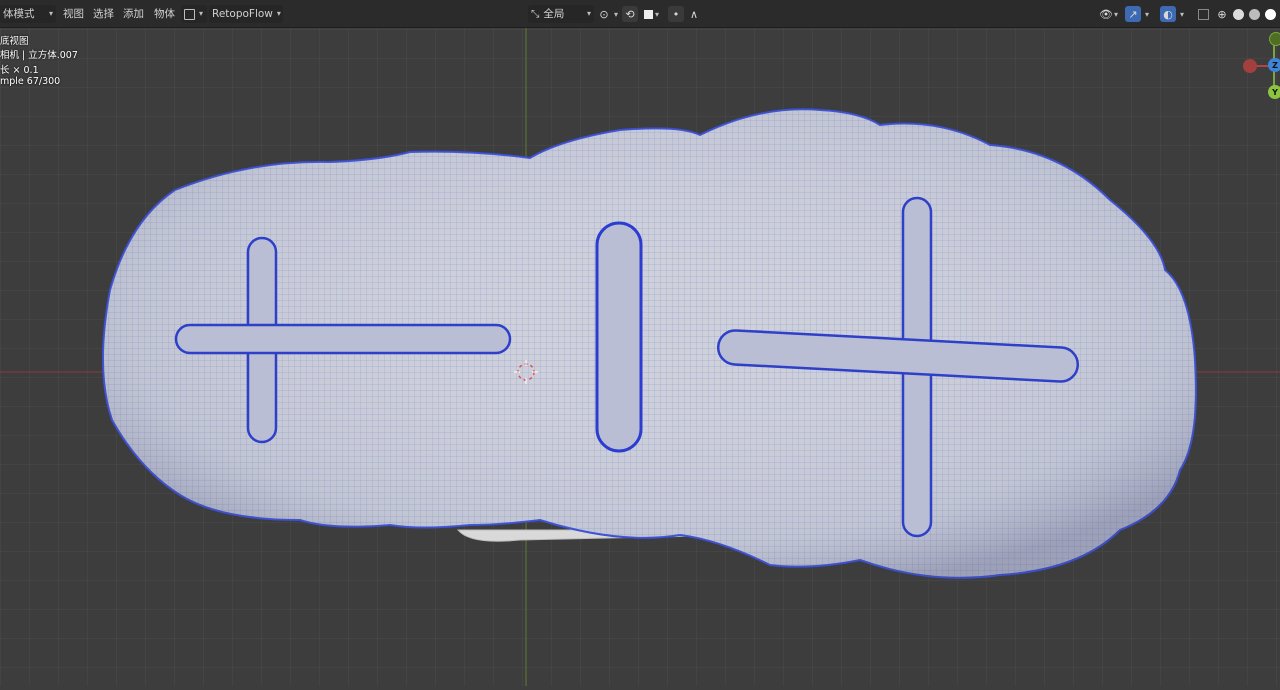 This screenshot has height=690, width=1280. I want to click on object-type-icon, so click(189, 14).